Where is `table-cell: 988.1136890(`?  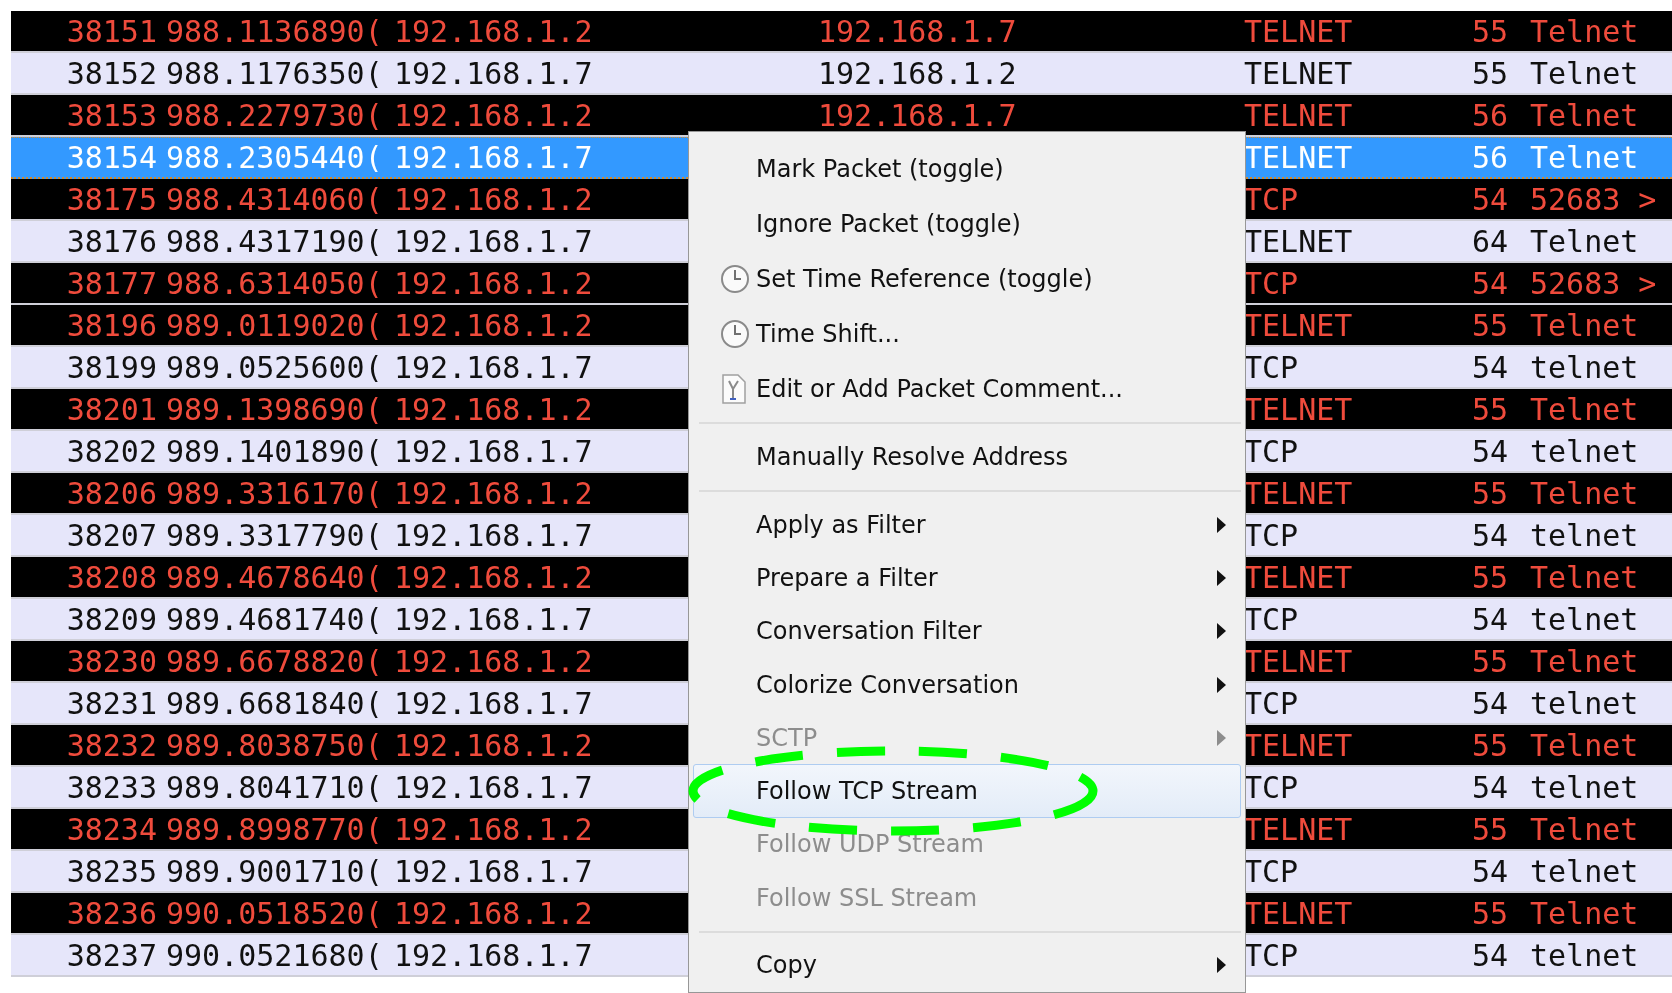
table-cell: 988.1136890( is located at coordinates (274, 31).